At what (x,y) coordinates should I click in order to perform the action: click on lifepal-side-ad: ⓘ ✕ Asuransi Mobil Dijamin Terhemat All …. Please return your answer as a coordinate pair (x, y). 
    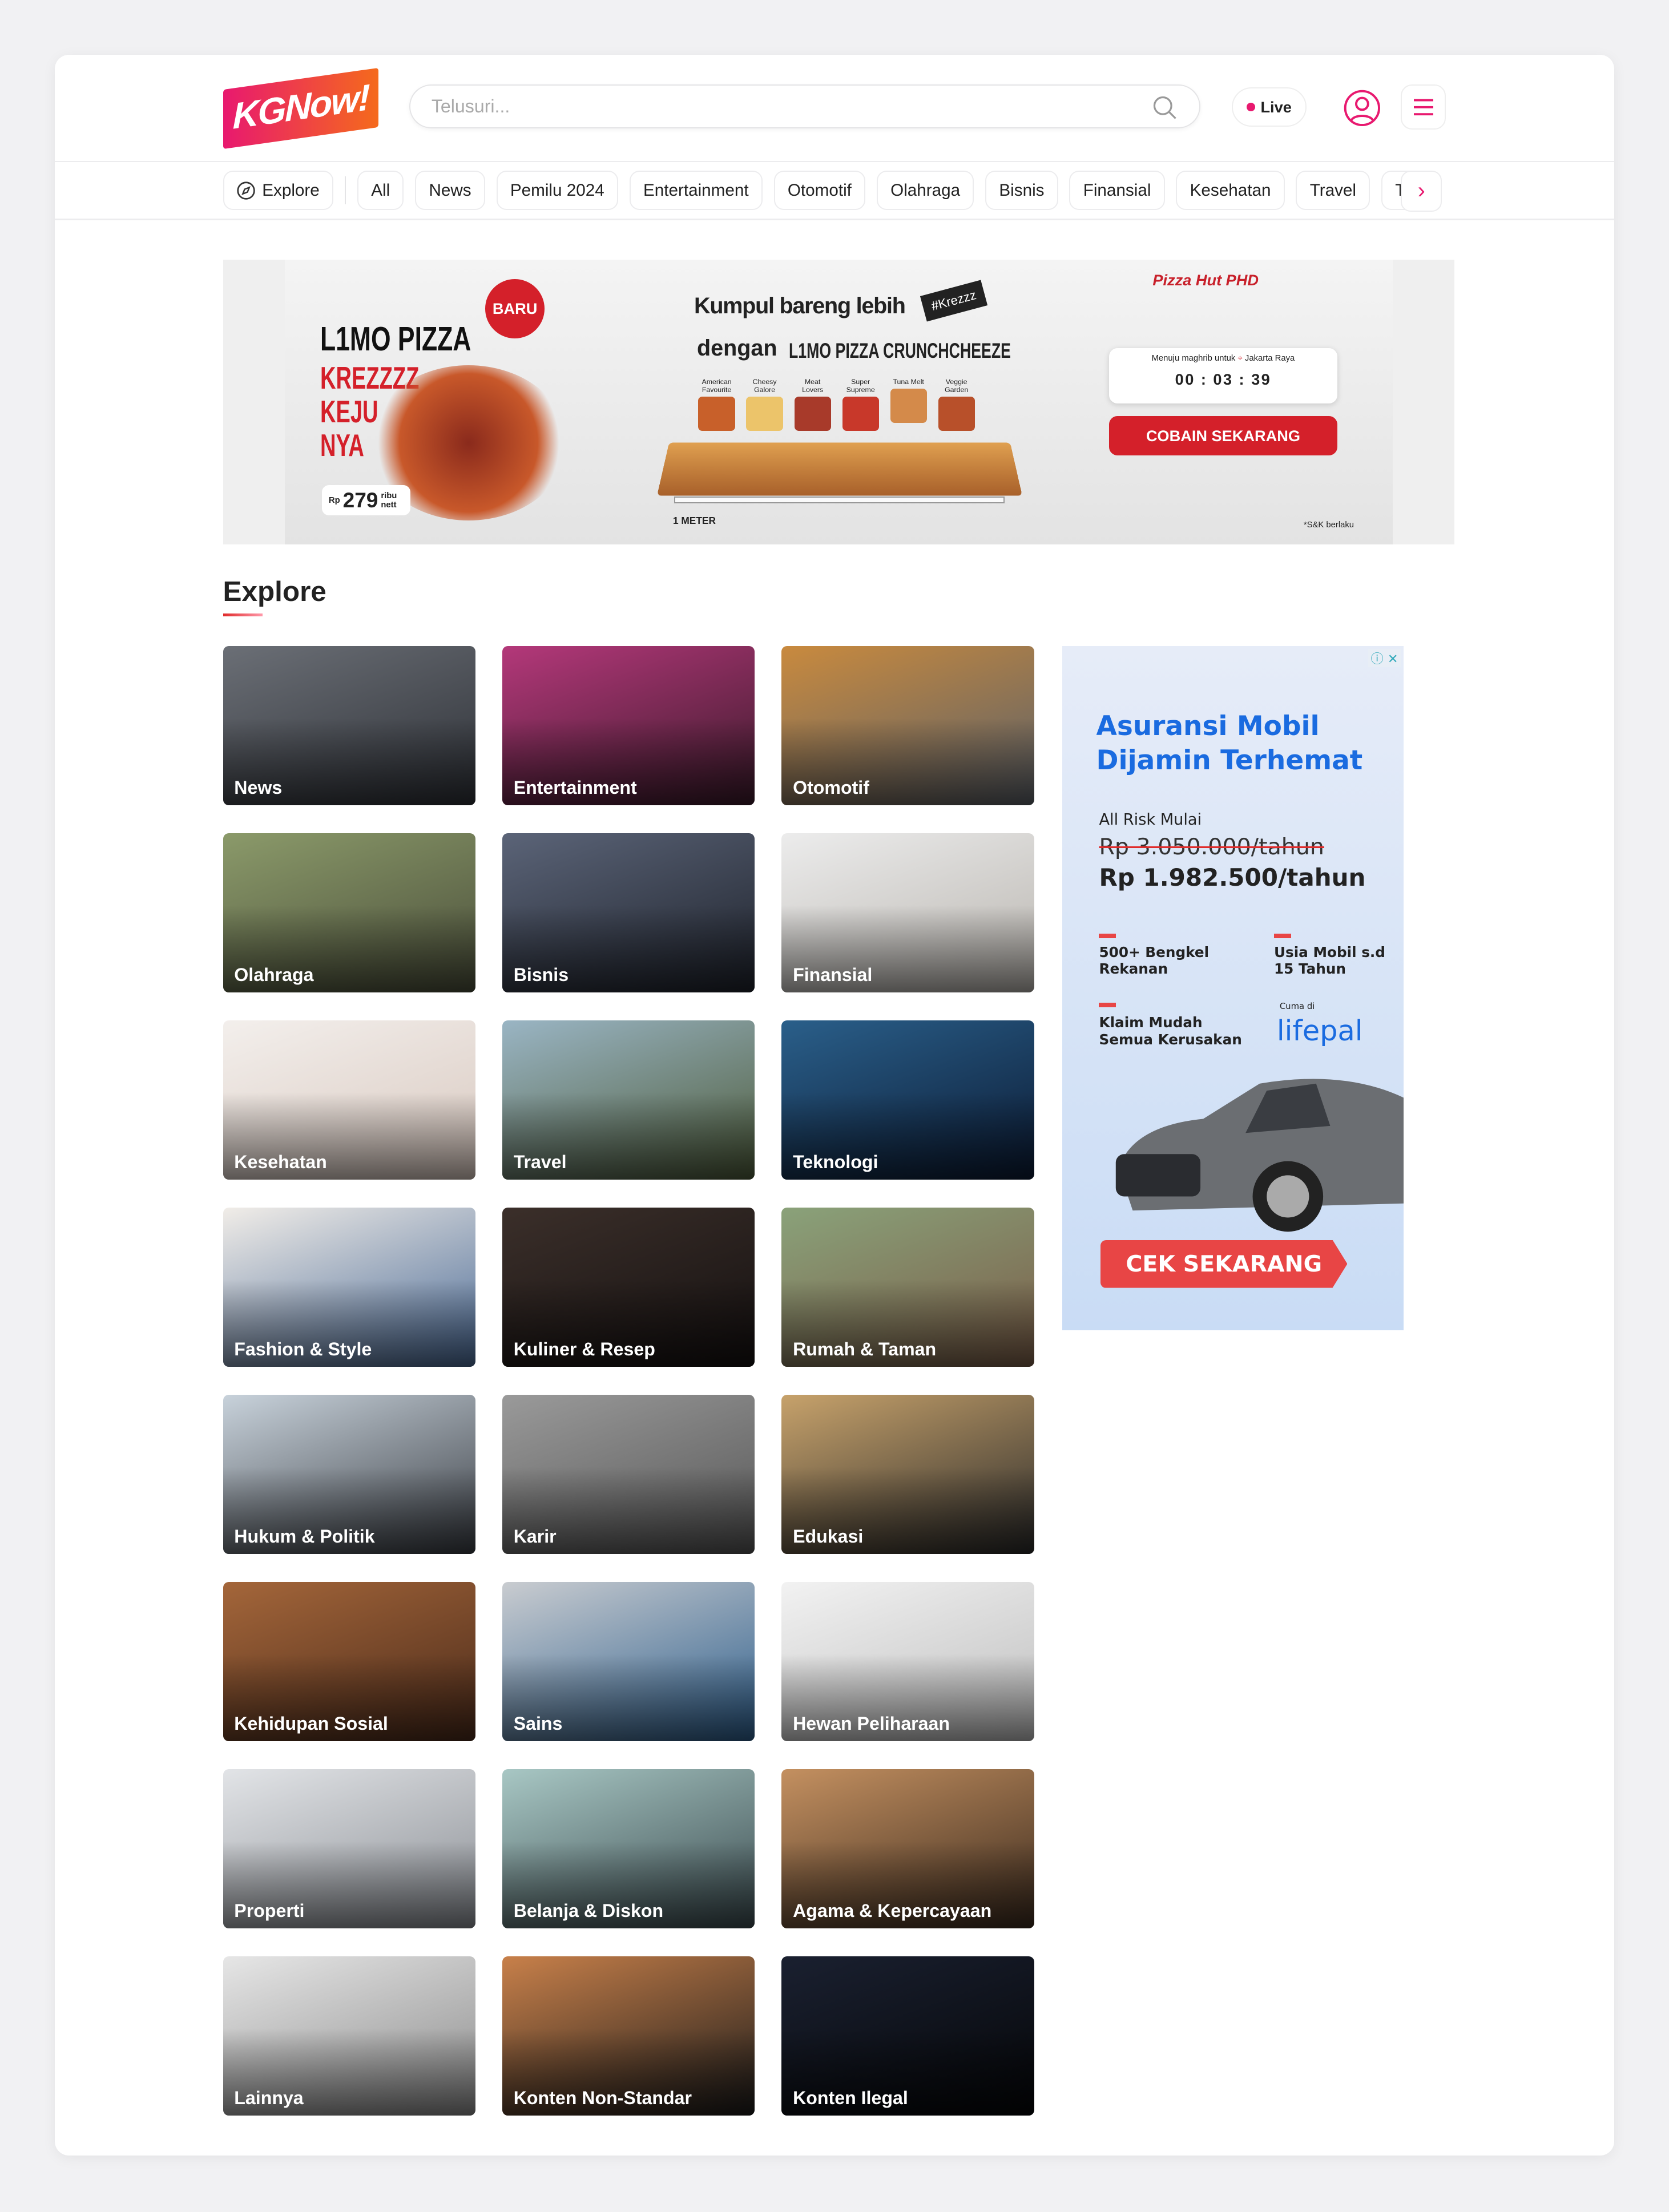
    Looking at the image, I should click on (1233, 988).